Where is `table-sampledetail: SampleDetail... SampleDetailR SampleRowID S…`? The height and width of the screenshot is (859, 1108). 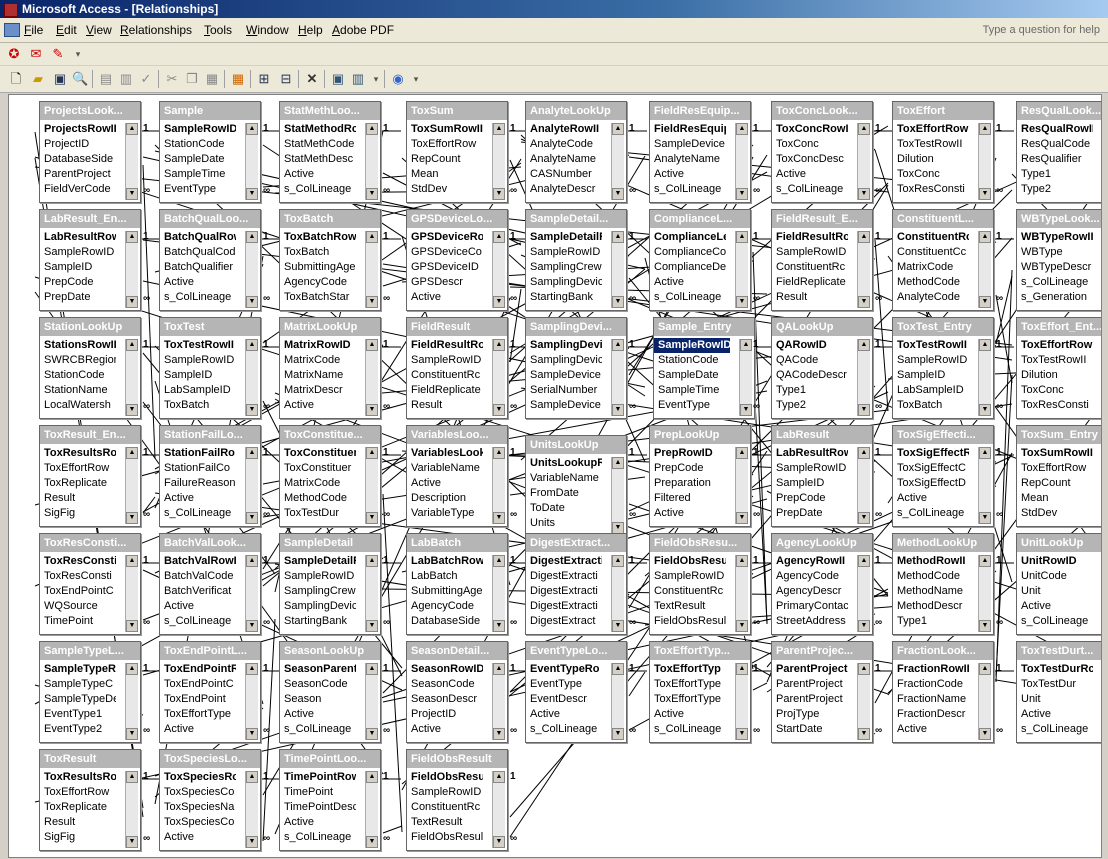
table-sampledetail: SampleDetail... SampleDetailR SampleRowID S… is located at coordinates (576, 260).